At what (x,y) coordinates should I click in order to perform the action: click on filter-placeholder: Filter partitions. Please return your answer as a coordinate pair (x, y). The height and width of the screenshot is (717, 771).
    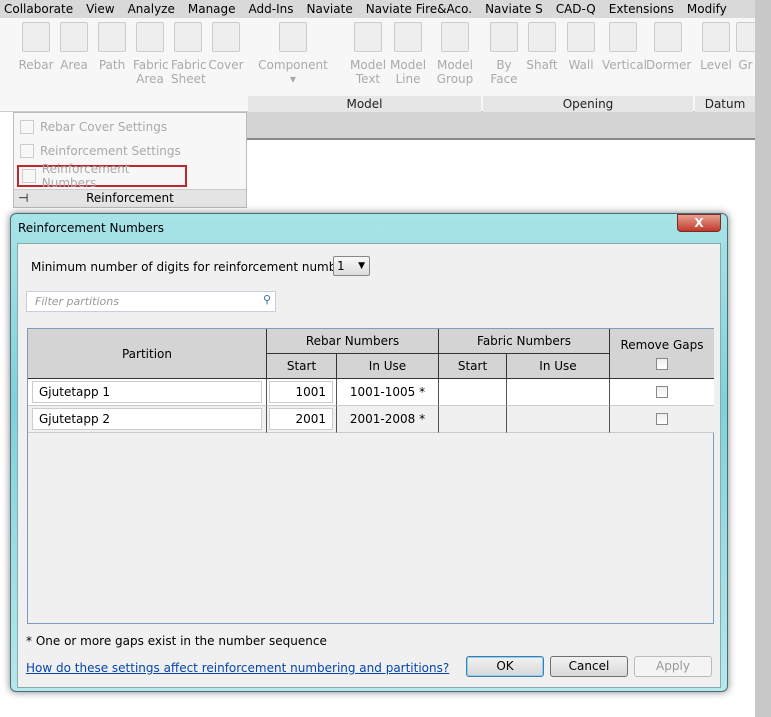
    Looking at the image, I should click on (77, 301).